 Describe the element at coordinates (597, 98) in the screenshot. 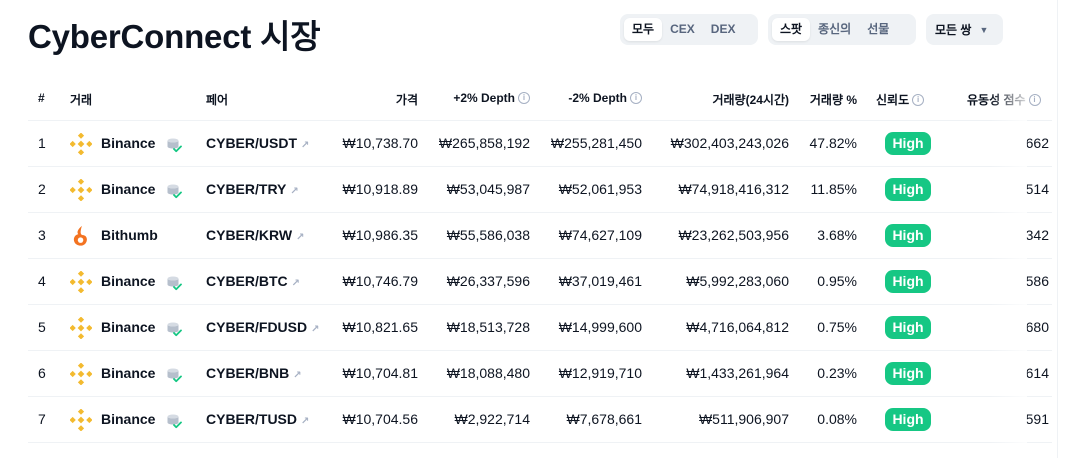

I see `header-depth-minus-label: -2% Depth` at that location.